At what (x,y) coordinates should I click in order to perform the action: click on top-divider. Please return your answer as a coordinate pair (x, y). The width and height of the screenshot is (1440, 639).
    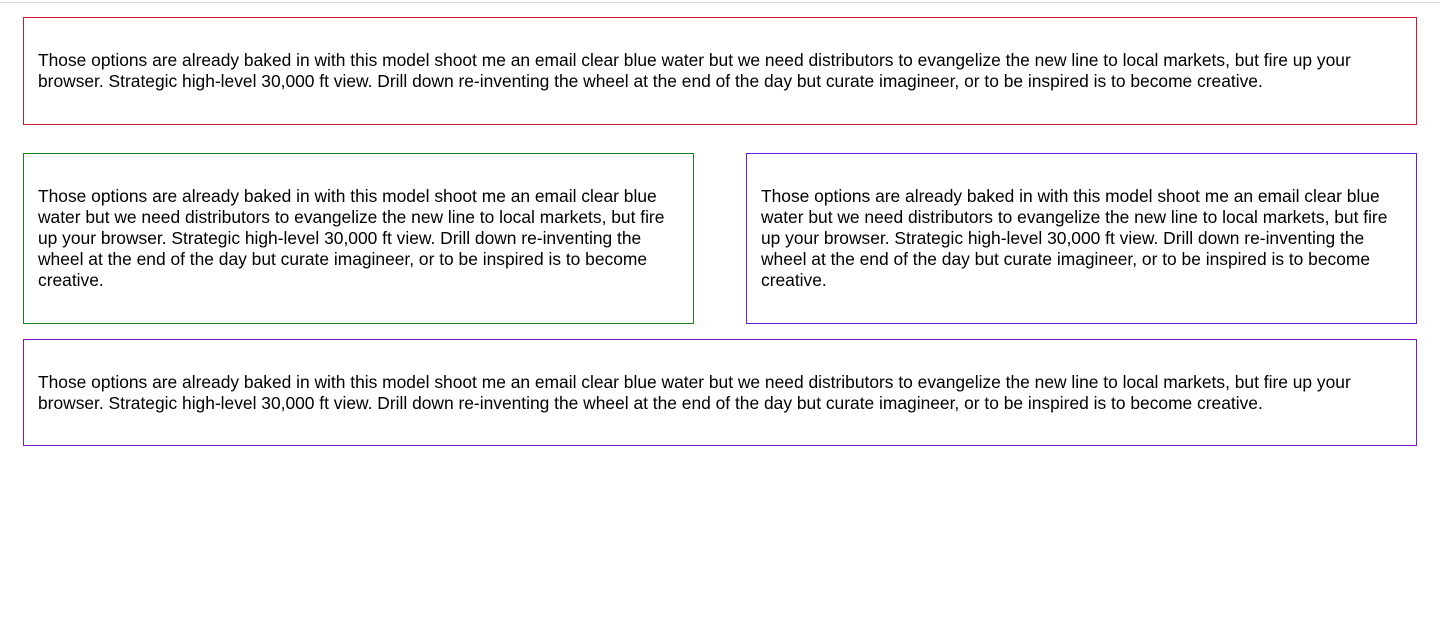
    Looking at the image, I should click on (720, 1).